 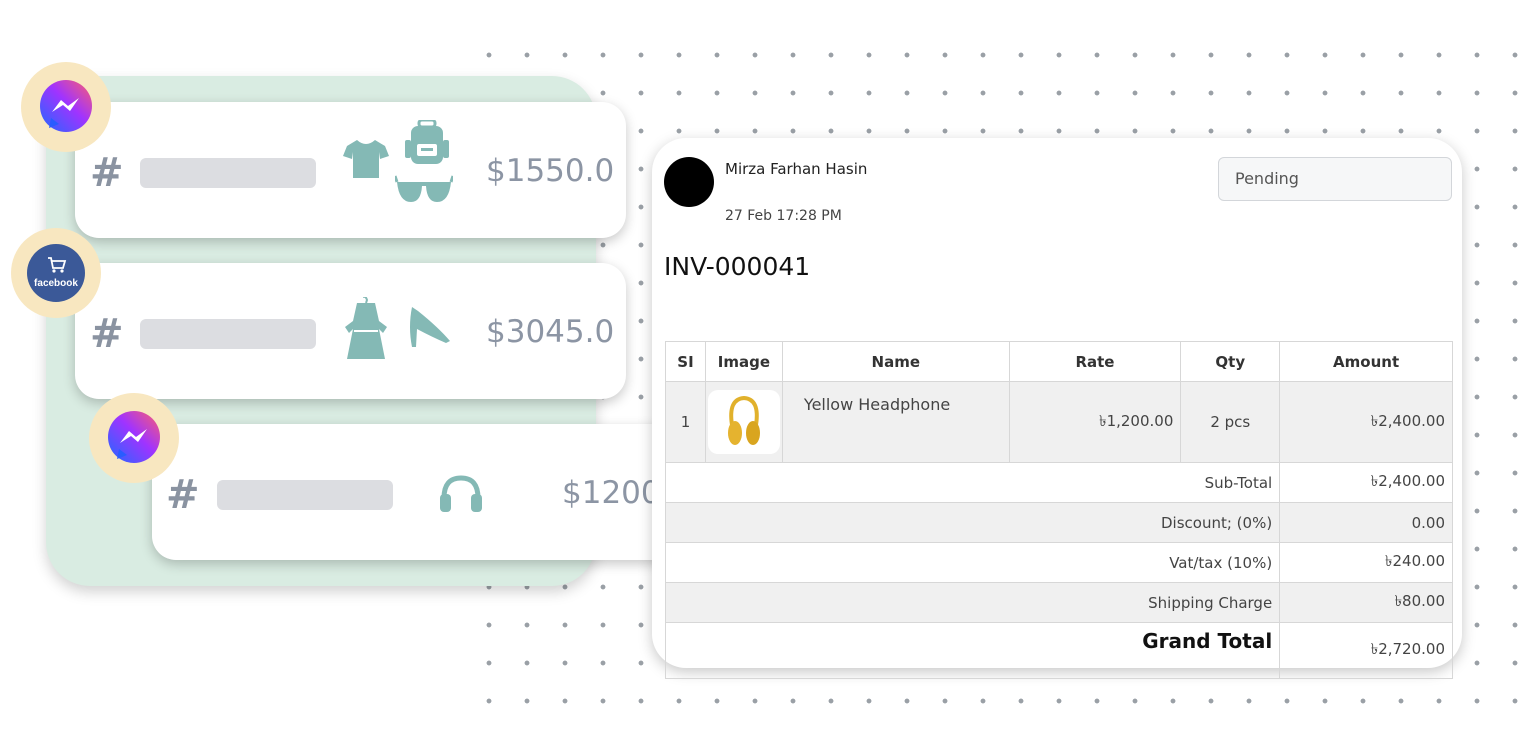 I want to click on vat-value: ৳240.00, so click(x=1366, y=562).